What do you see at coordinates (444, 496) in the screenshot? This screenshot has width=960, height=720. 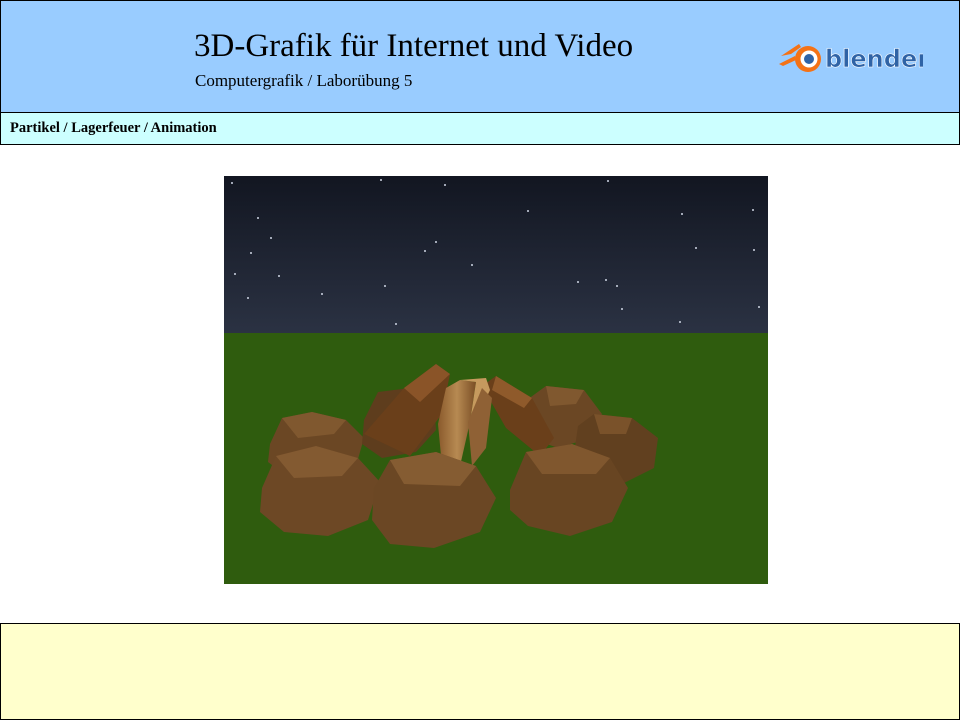 I see `campfire-stones-front` at bounding box center [444, 496].